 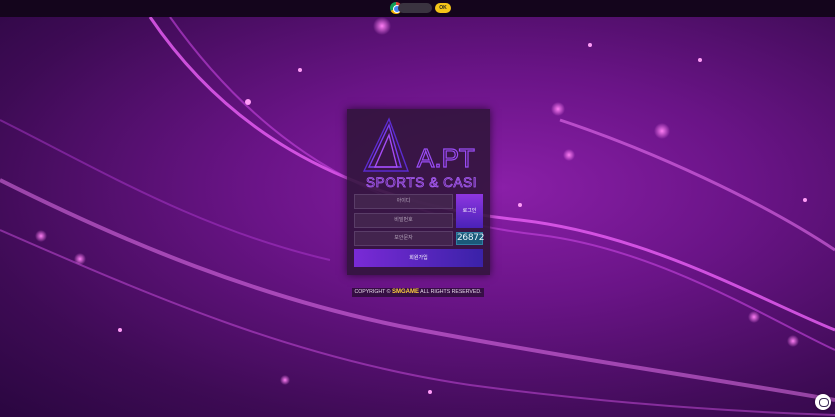 What do you see at coordinates (418, 258) in the screenshot?
I see `signup-button: 회원가입` at bounding box center [418, 258].